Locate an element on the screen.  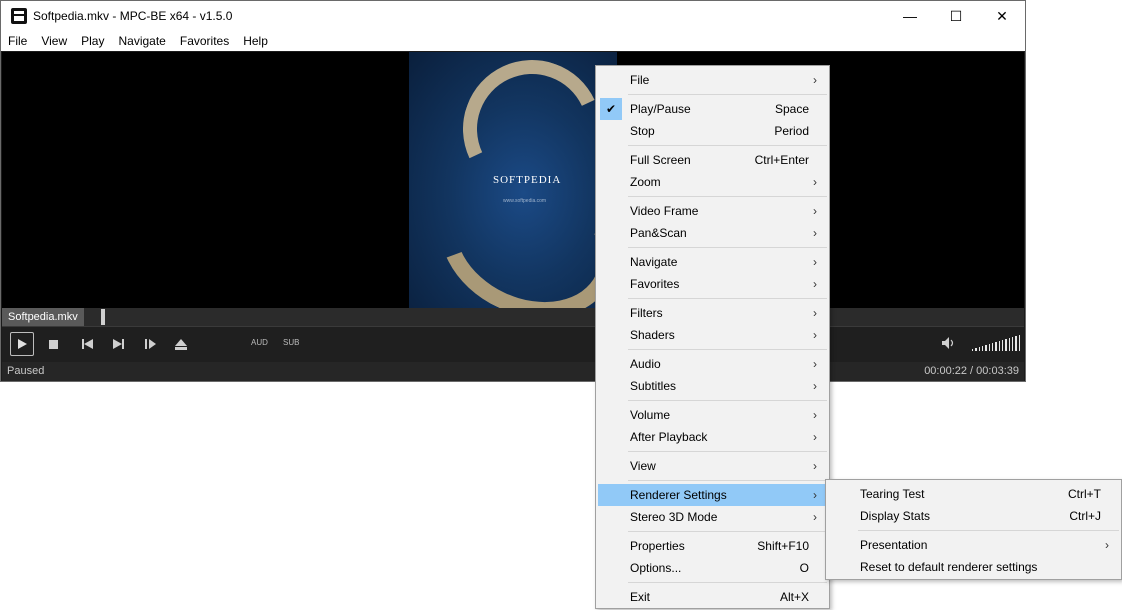
window-title: Softpedia.mkv - MPC-BE x64 - v1.5.0 is located at coordinates (133, 16).